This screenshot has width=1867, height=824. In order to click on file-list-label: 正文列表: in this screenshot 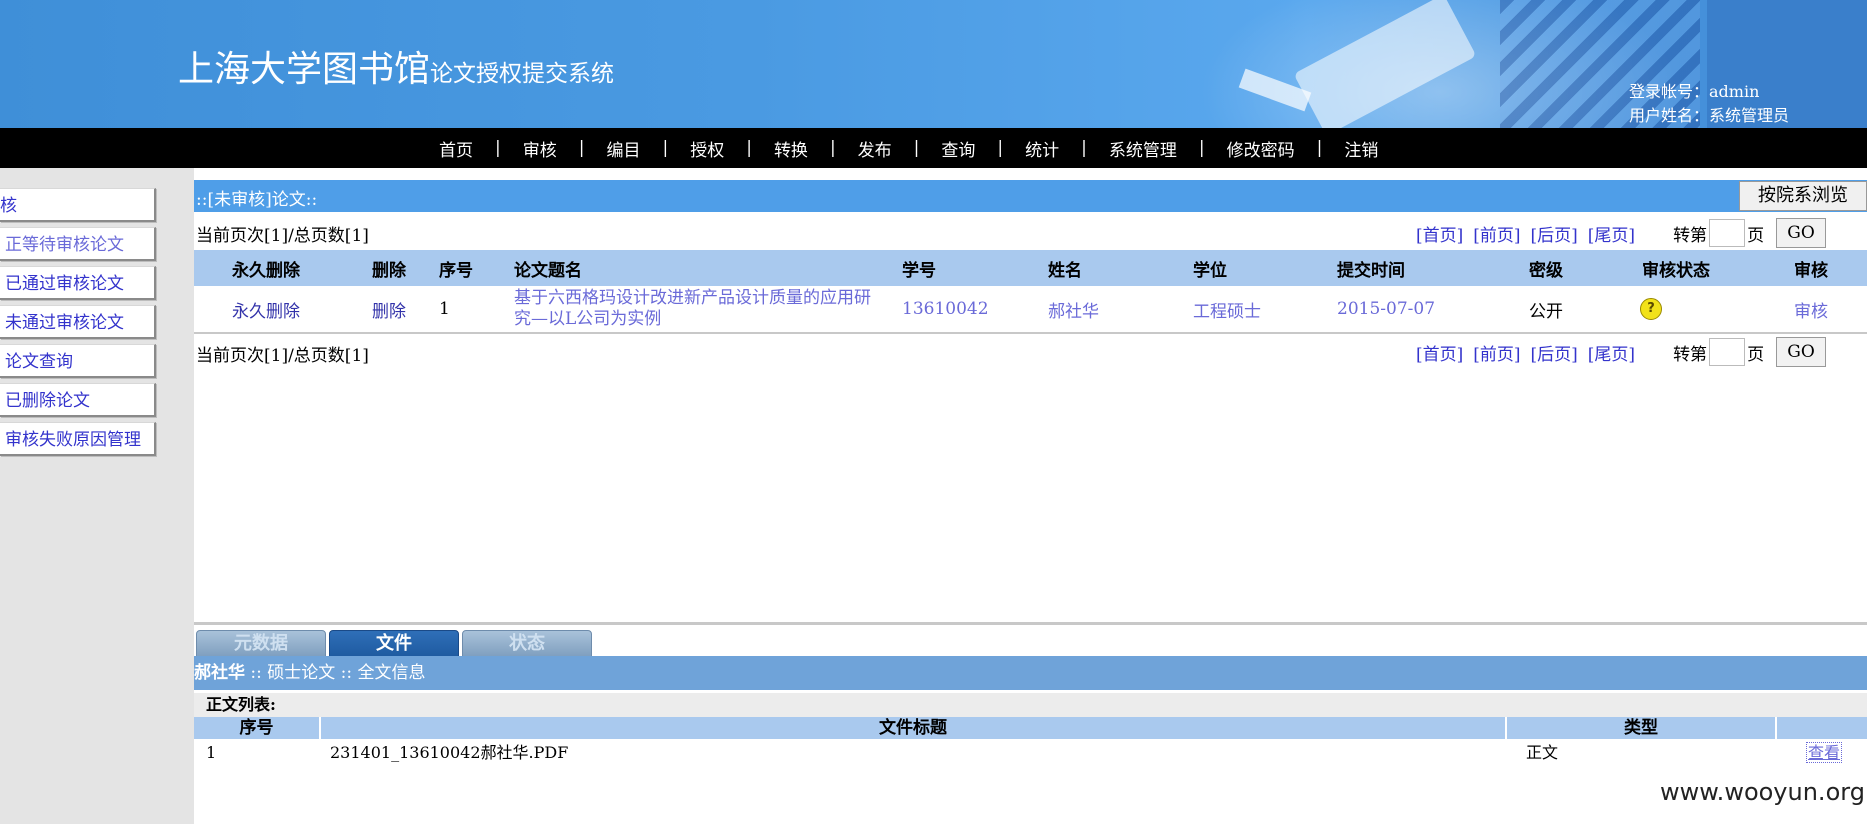, I will do `click(1030, 705)`.